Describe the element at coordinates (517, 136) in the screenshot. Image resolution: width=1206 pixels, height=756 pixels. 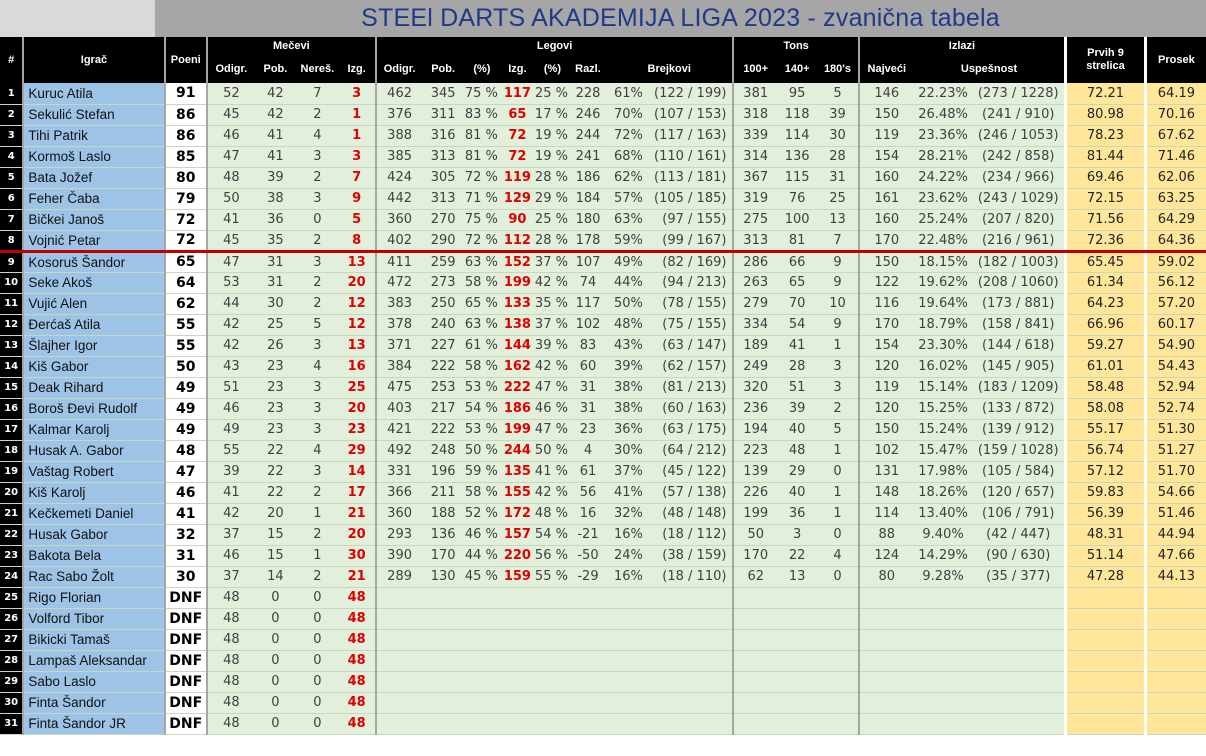
I see `legs-lost-cell: 72` at that location.